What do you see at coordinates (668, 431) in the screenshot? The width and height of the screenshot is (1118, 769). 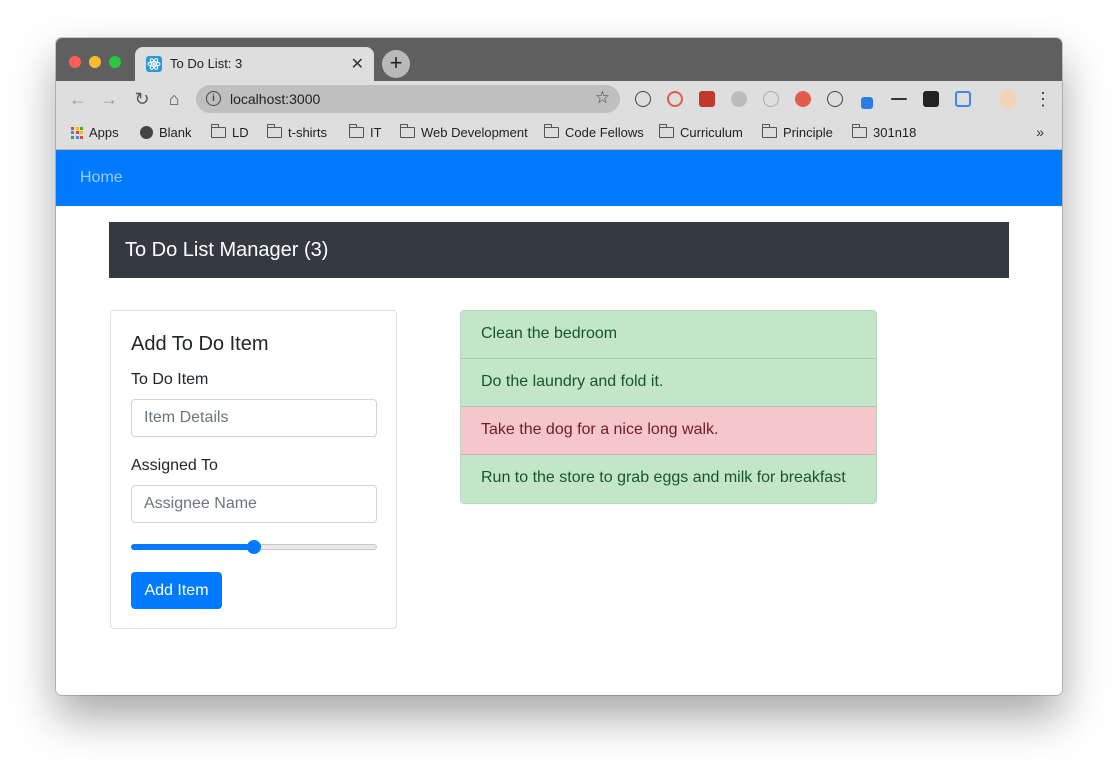 I see `todo-item: Take the dog for a nice long walk.` at bounding box center [668, 431].